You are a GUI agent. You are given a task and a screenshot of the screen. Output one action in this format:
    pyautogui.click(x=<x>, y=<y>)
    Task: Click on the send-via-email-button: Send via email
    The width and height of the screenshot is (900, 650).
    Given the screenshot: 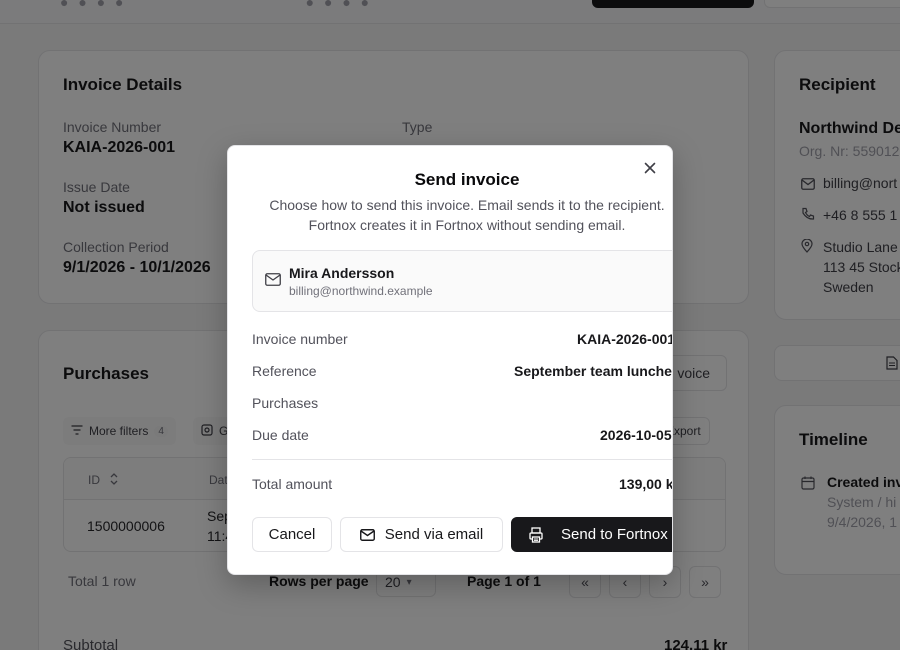 What is the action you would take?
    pyautogui.click(x=421, y=534)
    